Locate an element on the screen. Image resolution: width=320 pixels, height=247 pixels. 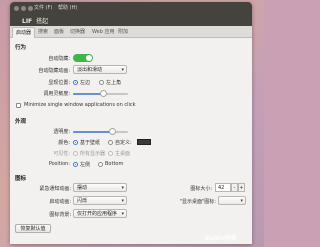
toggle-knob is located at coordinates (89, 58).